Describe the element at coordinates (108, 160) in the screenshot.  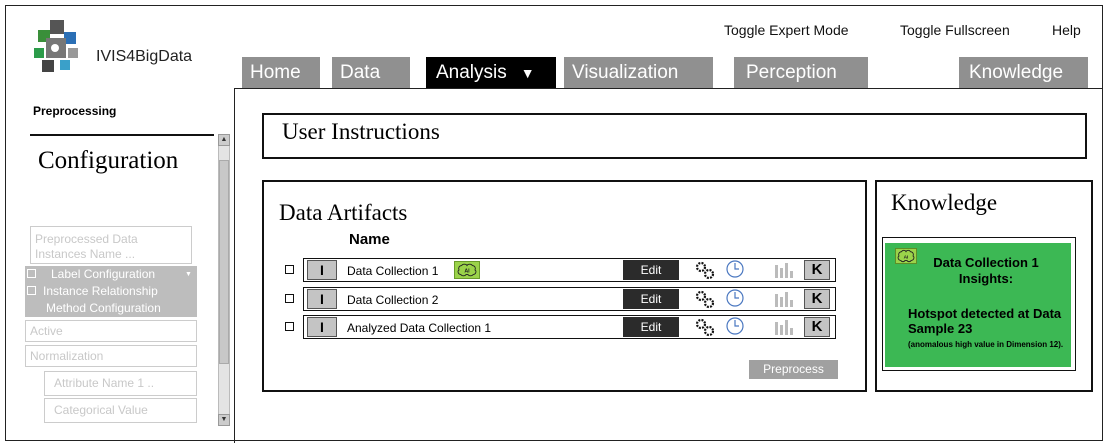
I see `configuration-title: Configuration` at that location.